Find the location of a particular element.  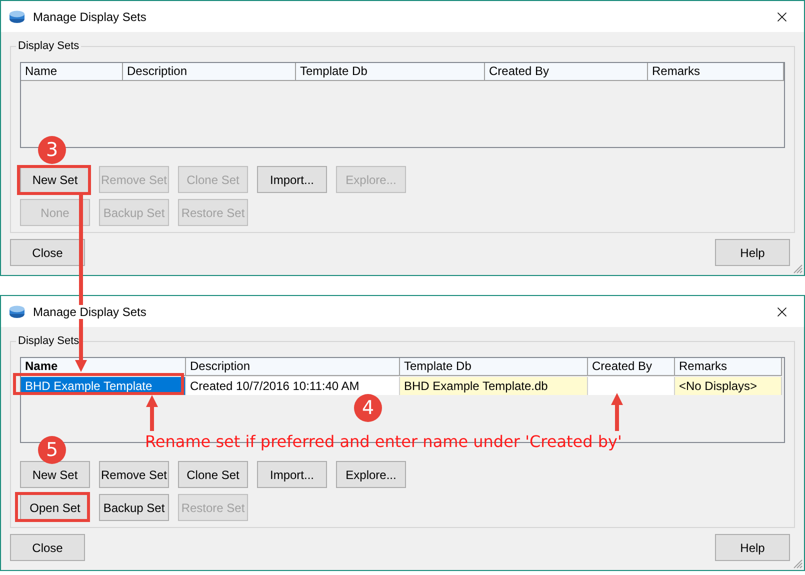

dialog-button: Clone Set is located at coordinates (213, 474).